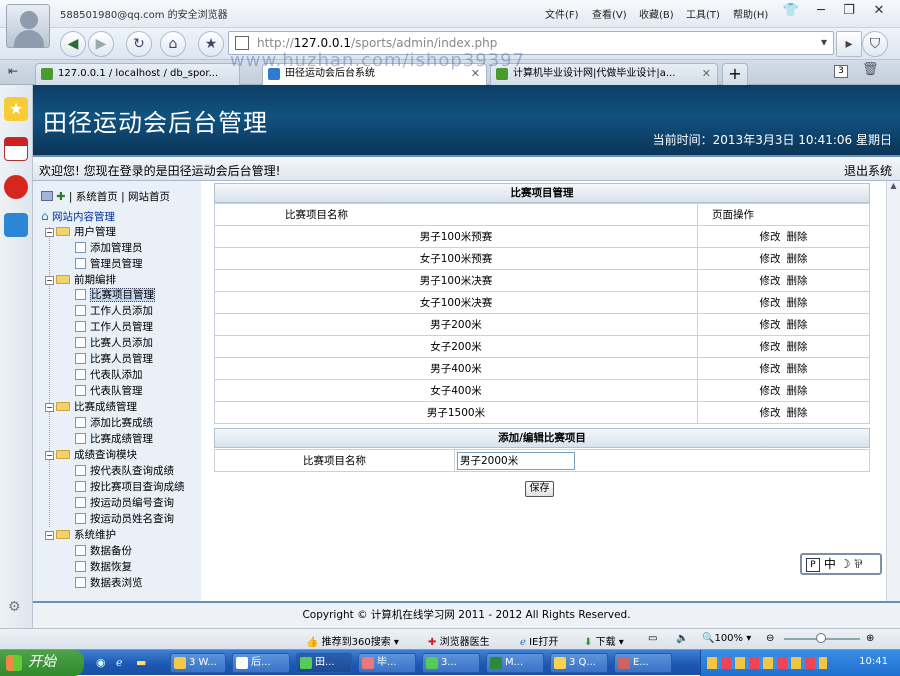 This screenshot has height=676, width=900. I want to click on star-icon: ★, so click(211, 44).